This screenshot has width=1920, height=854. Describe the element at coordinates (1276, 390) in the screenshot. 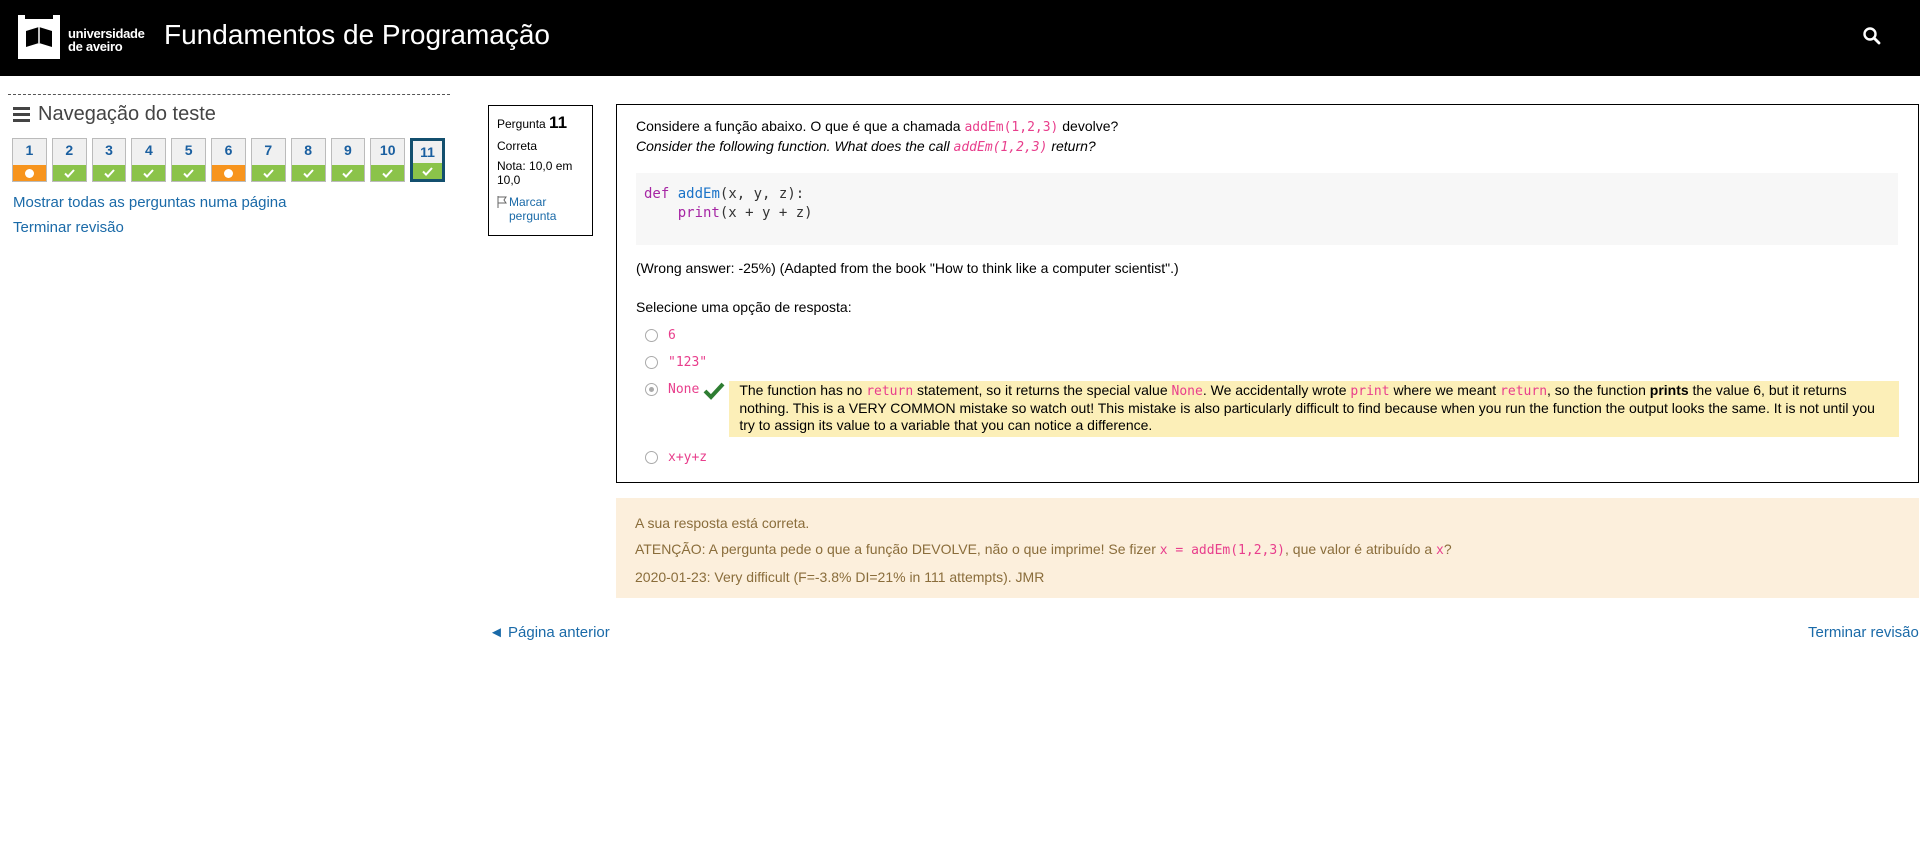

I see `feedback-text: . We accidentally wrote` at that location.